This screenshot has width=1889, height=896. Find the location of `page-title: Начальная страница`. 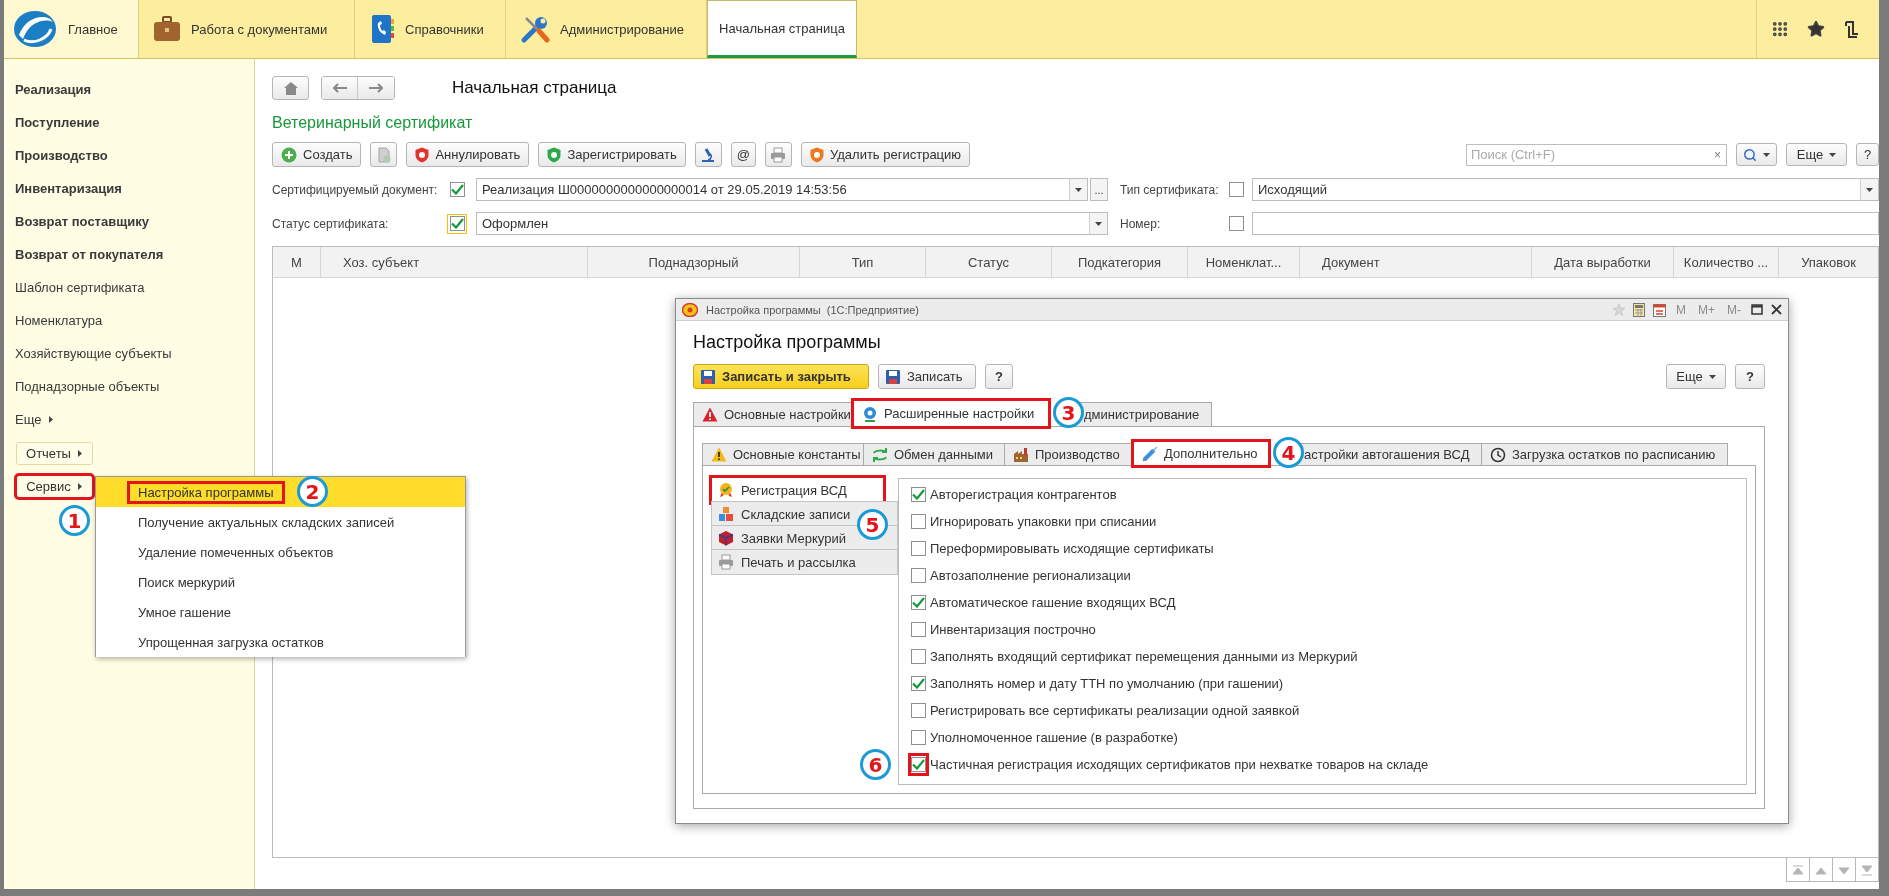

page-title: Начальная страница is located at coordinates (534, 88).